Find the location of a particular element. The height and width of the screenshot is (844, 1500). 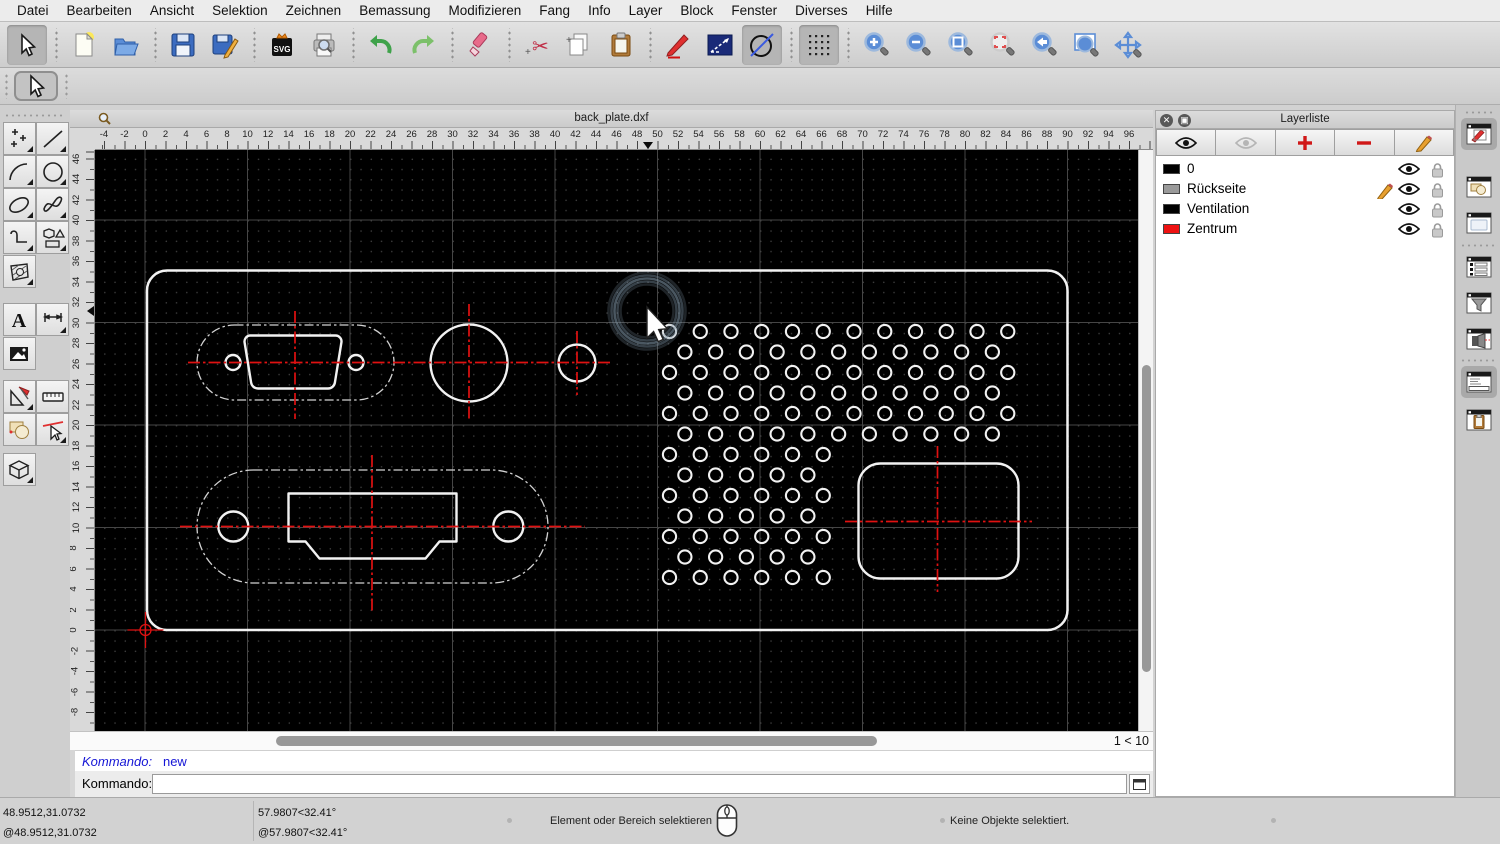

save-as-button is located at coordinates (225, 45).